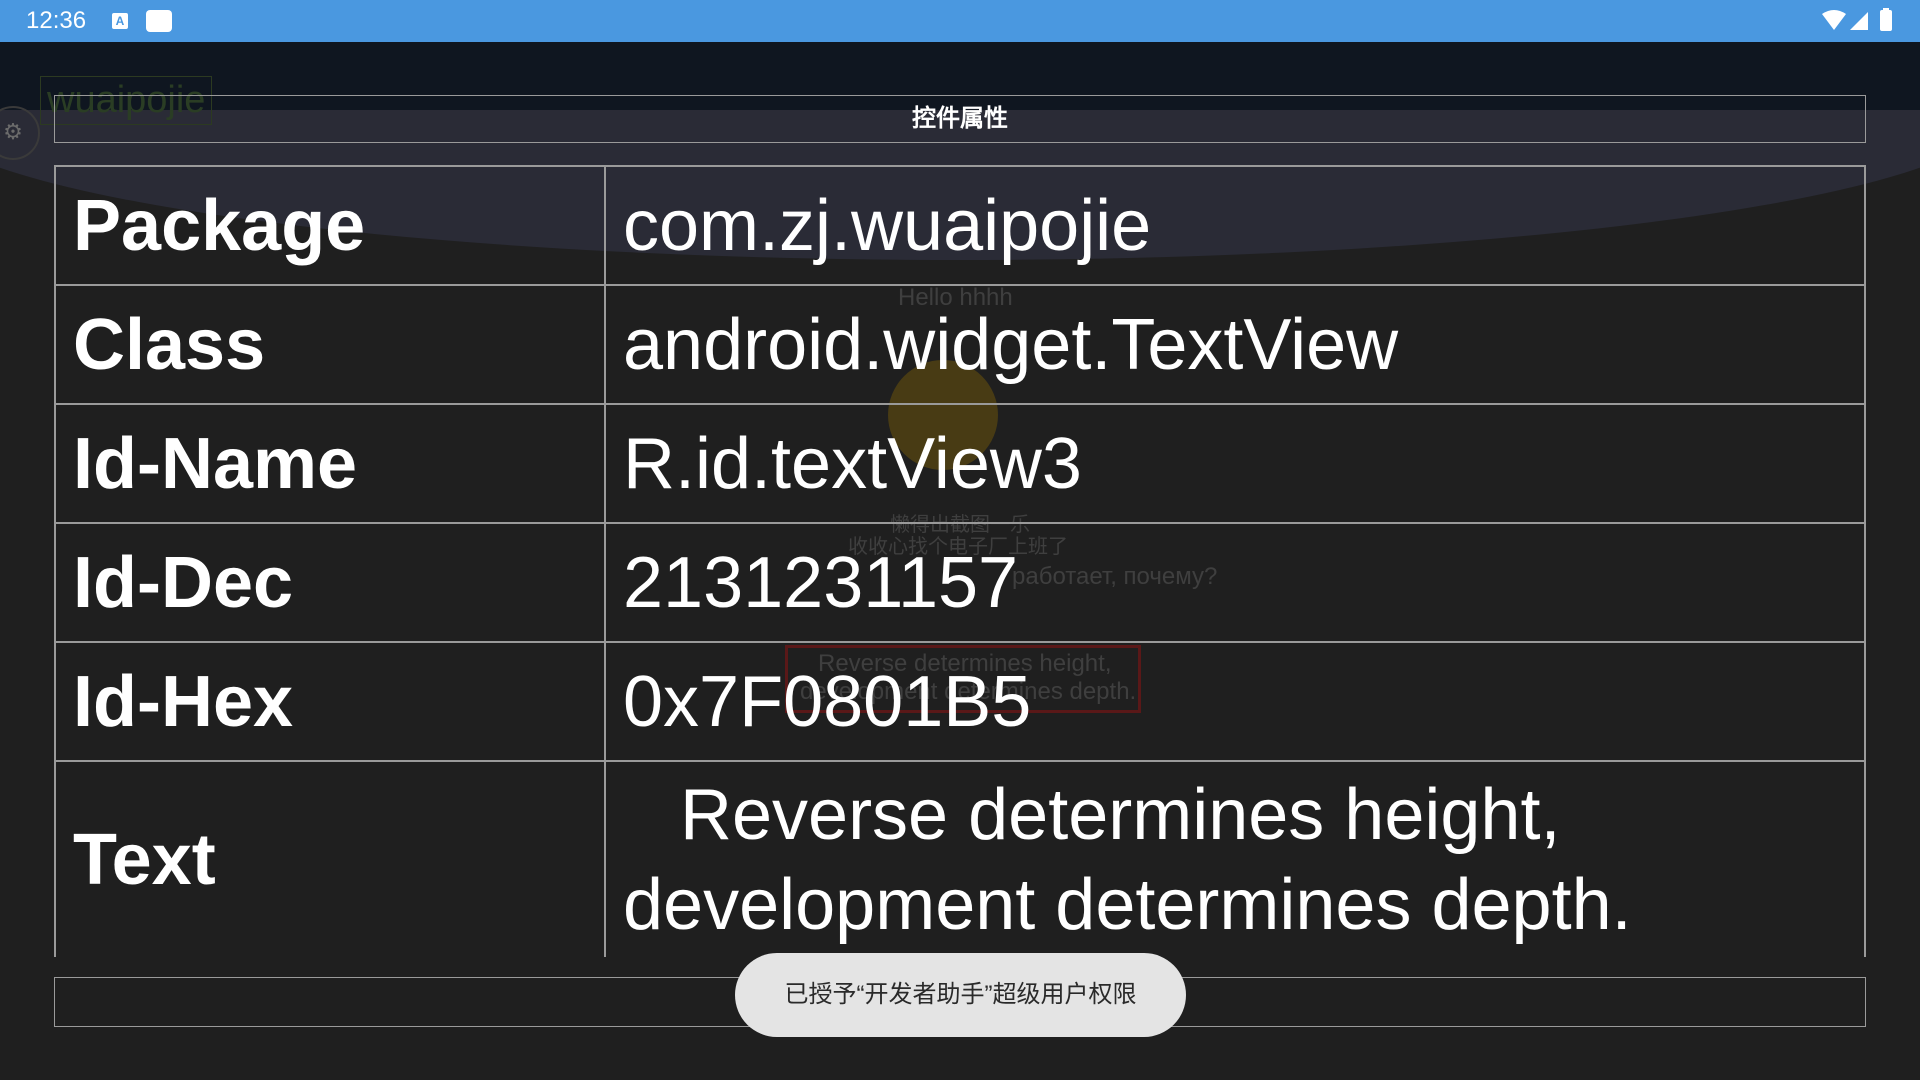 The width and height of the screenshot is (1920, 1080). I want to click on property-key: Text, so click(330, 858).